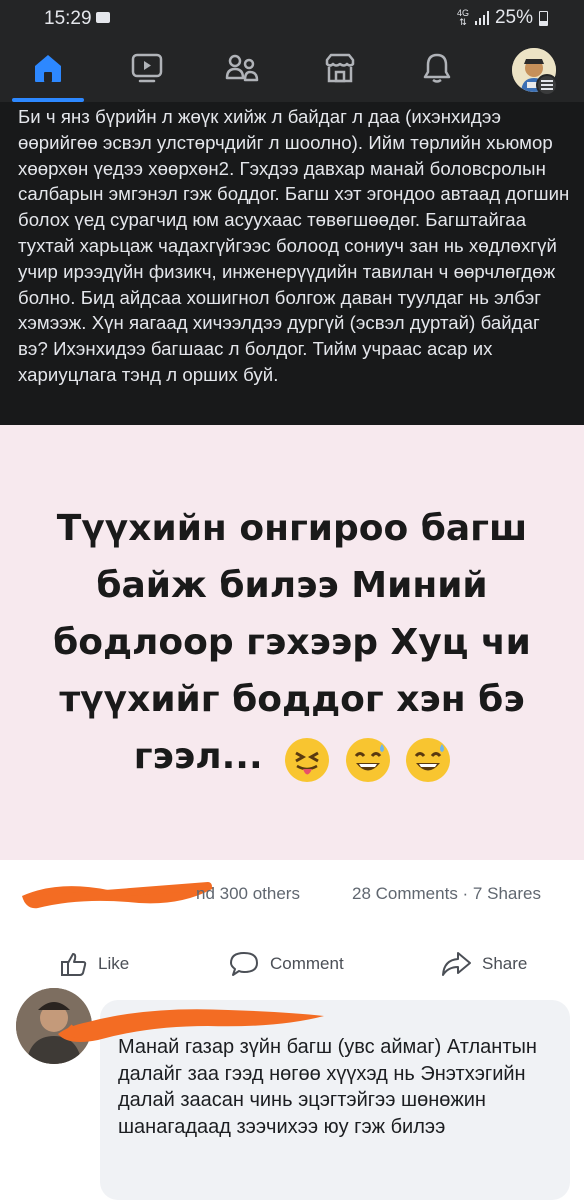 The width and height of the screenshot is (584, 1200). I want to click on comment-button: Comment, so click(286, 964).